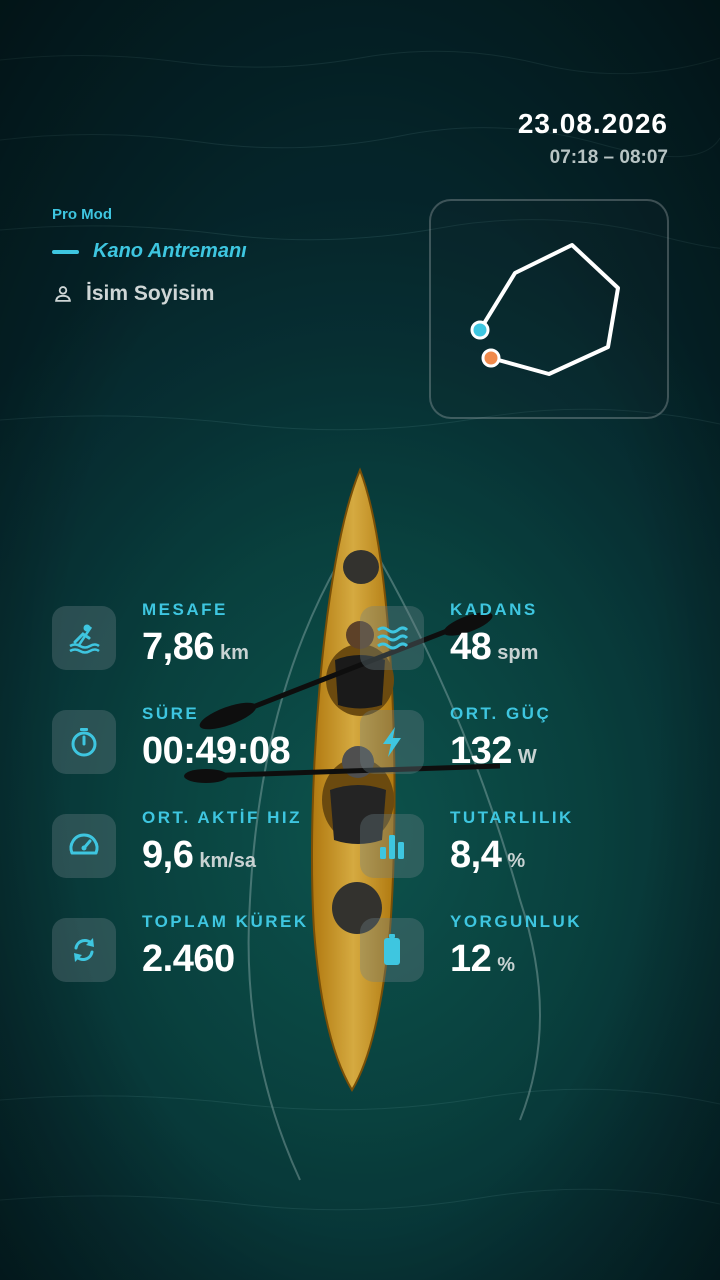  I want to click on speedometer-icon, so click(84, 846).